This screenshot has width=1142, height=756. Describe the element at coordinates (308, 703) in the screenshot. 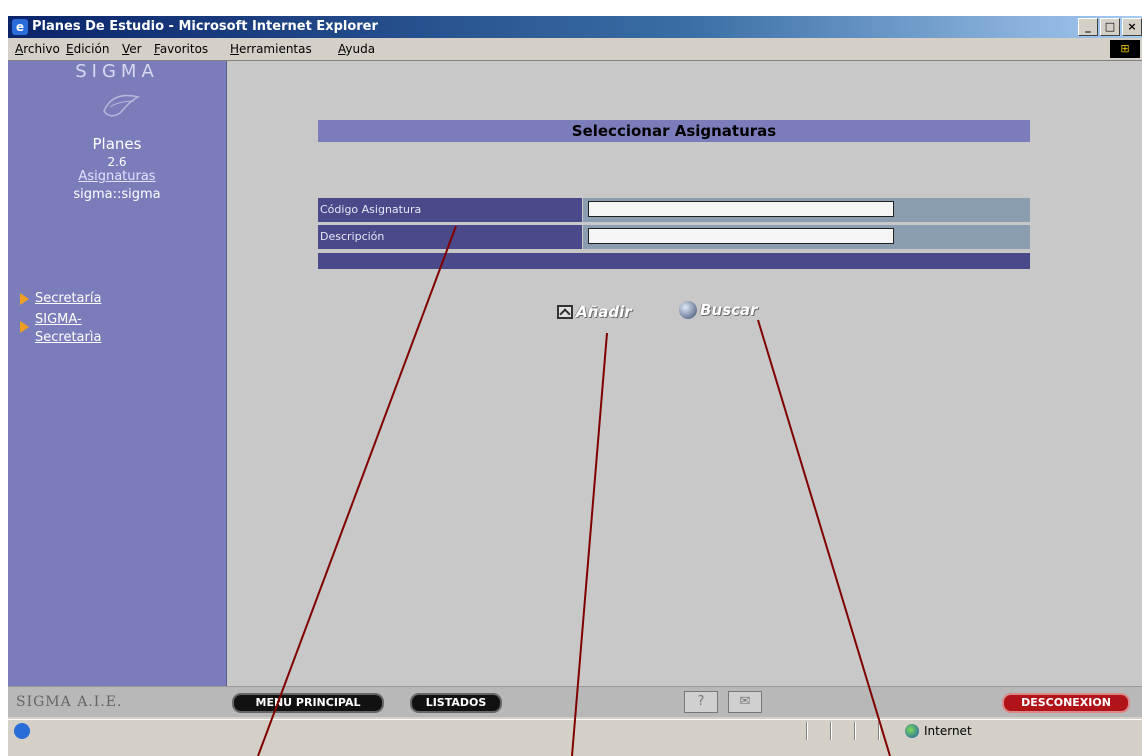

I see `main-menu-button: MENU PRINCIPAL` at that location.